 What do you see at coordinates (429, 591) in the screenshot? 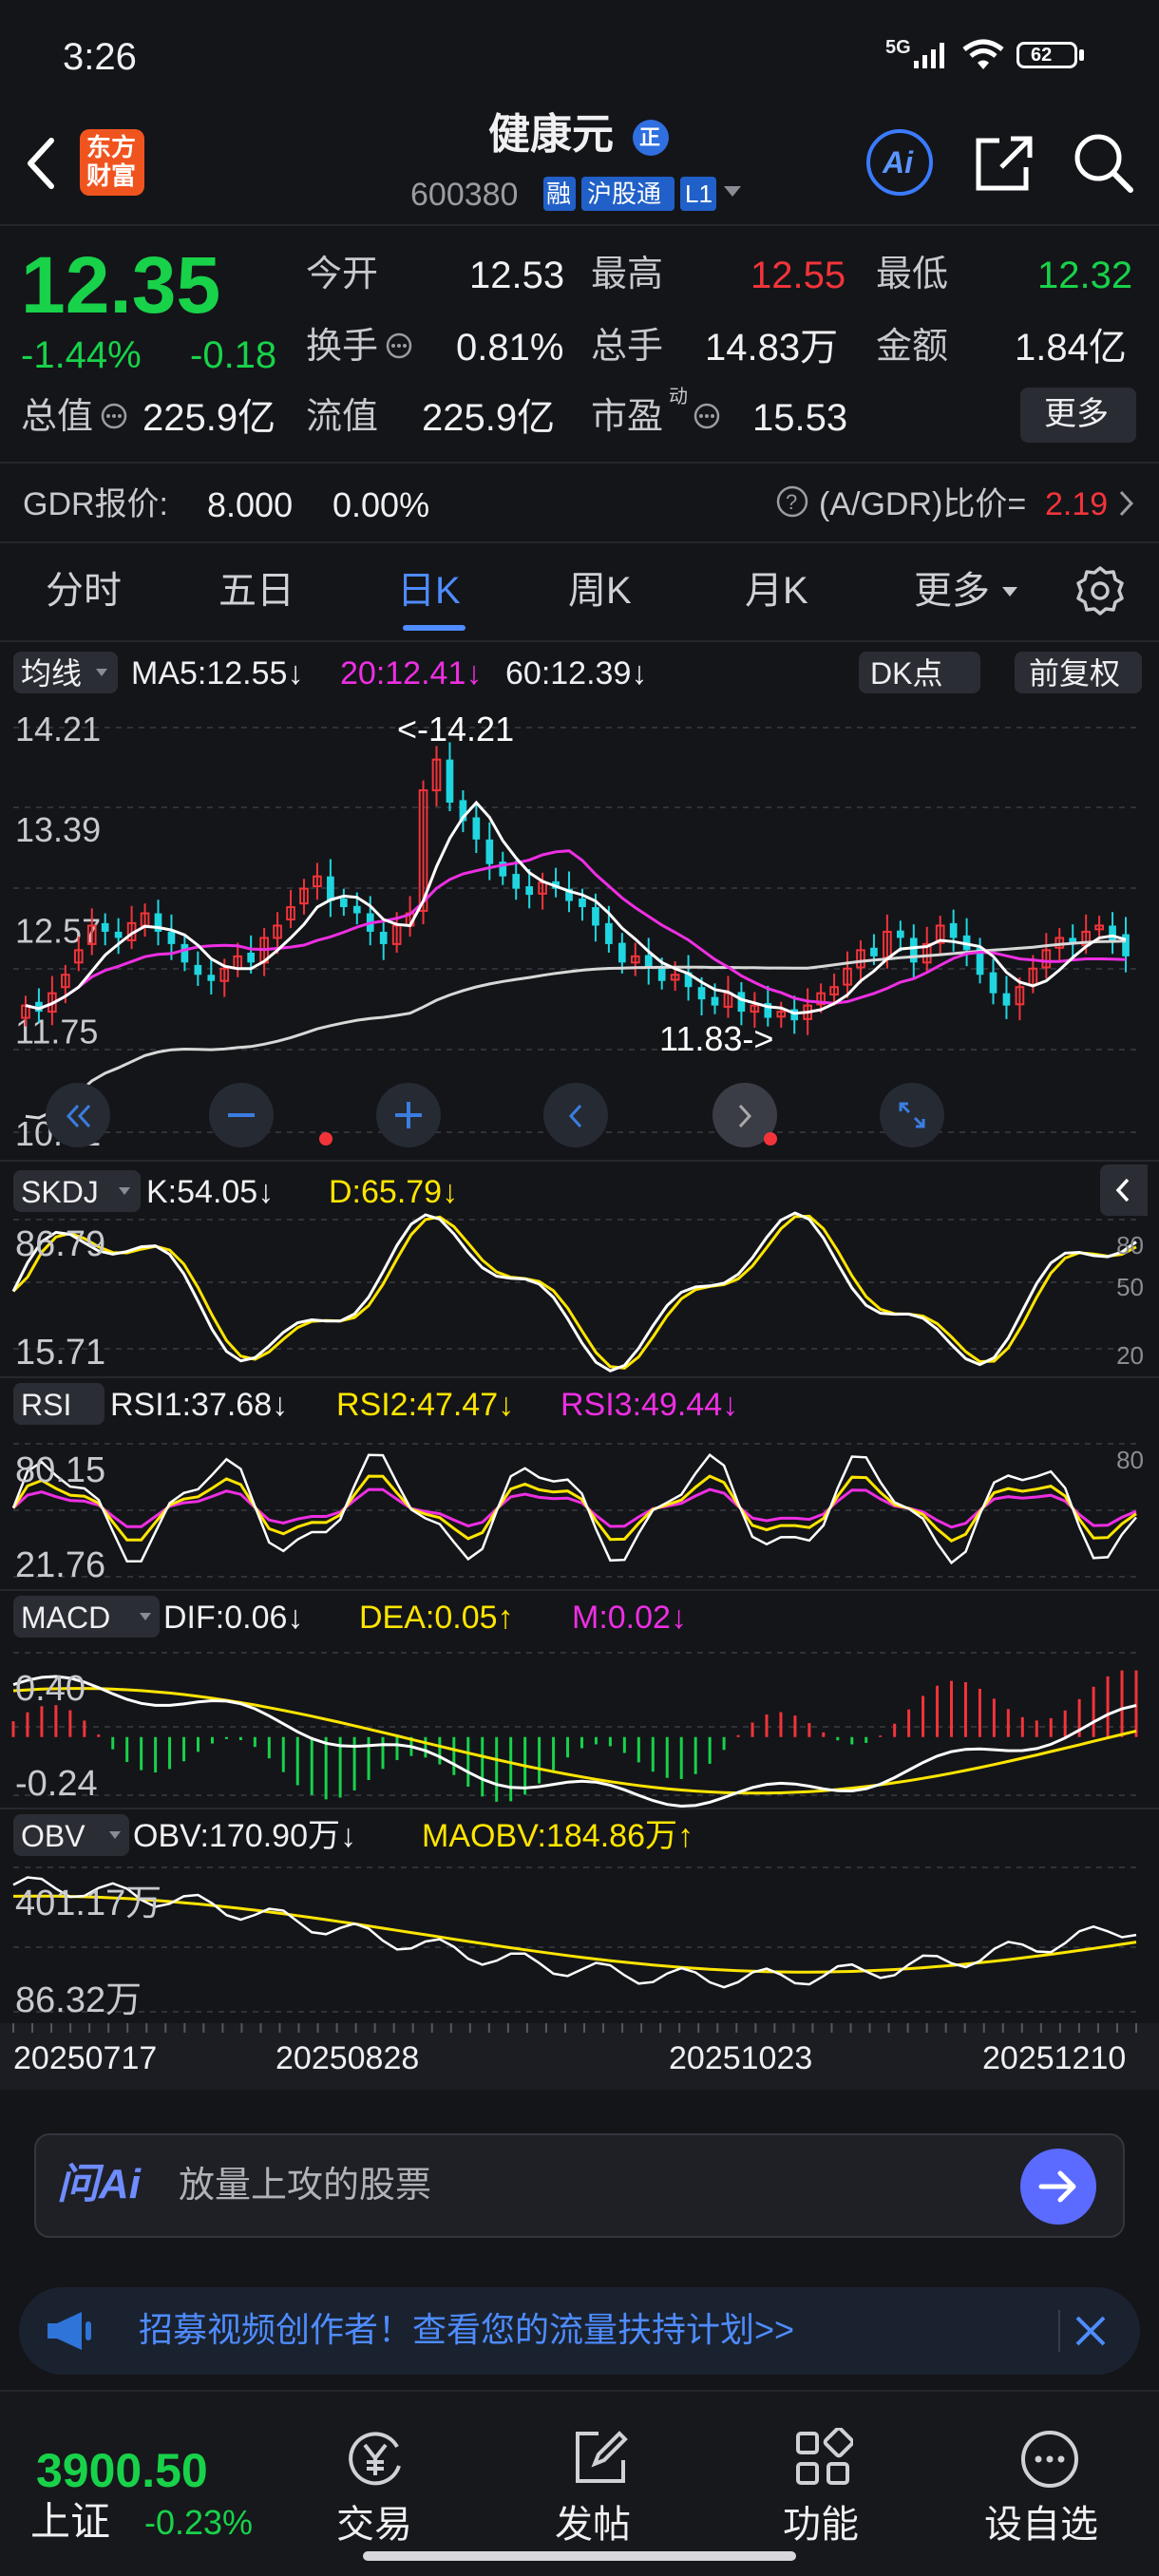
I see `tab-daily-k: 日K` at bounding box center [429, 591].